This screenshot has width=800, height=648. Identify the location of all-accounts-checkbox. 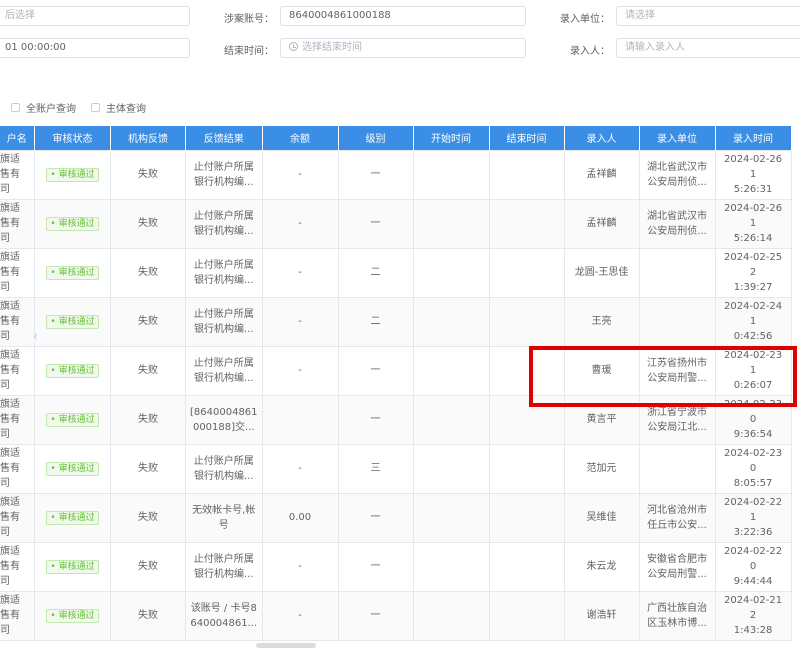
(15, 107).